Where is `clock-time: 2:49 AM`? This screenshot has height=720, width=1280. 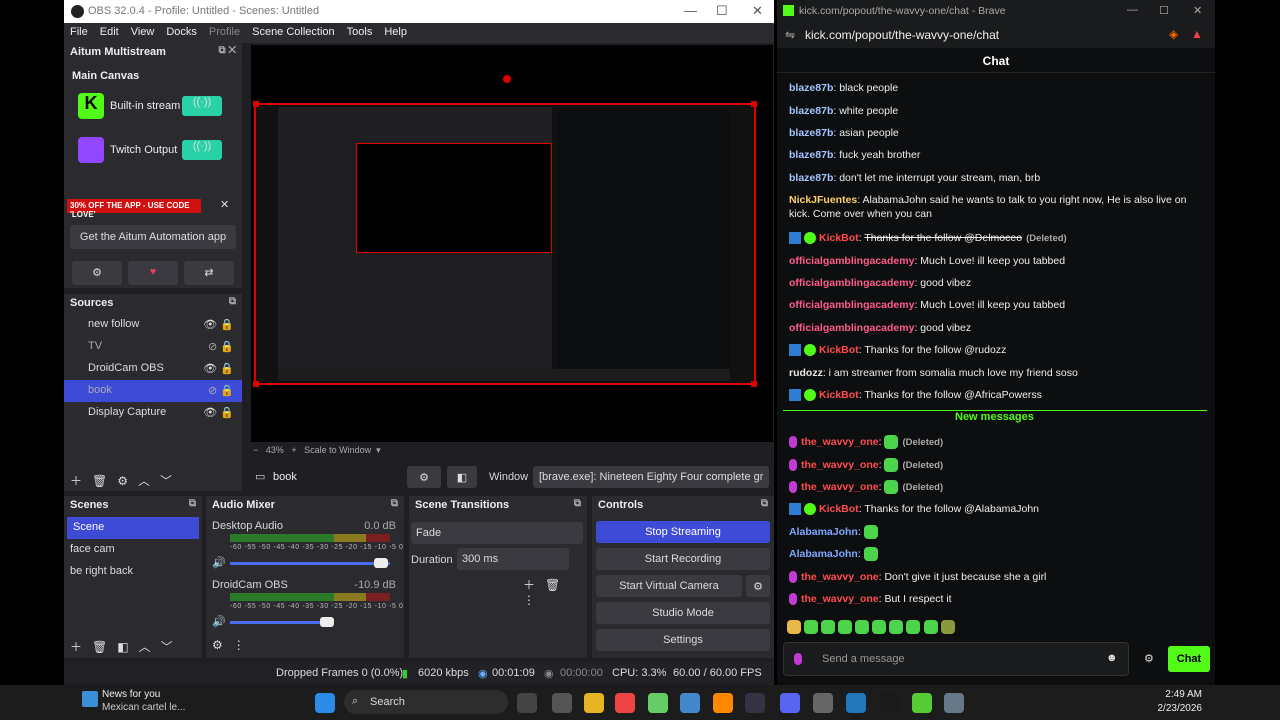
clock-time: 2:49 AM is located at coordinates (1180, 694).